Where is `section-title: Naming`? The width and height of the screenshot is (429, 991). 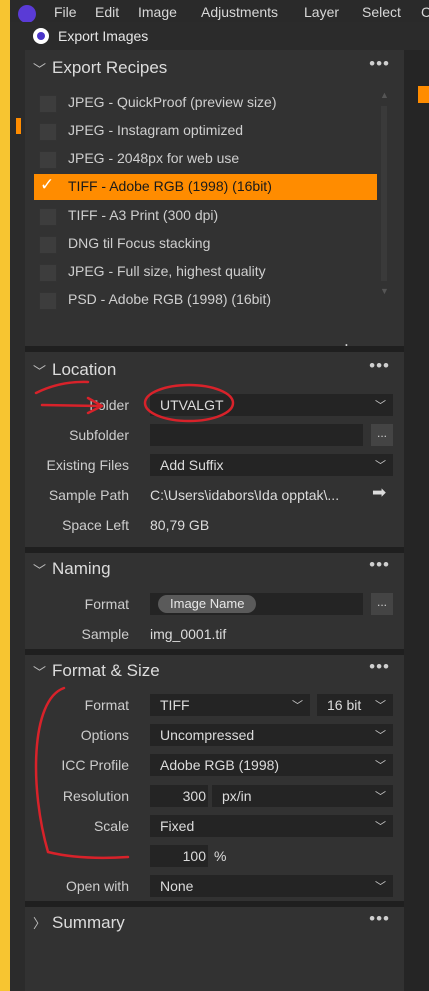 section-title: Naming is located at coordinates (81, 568).